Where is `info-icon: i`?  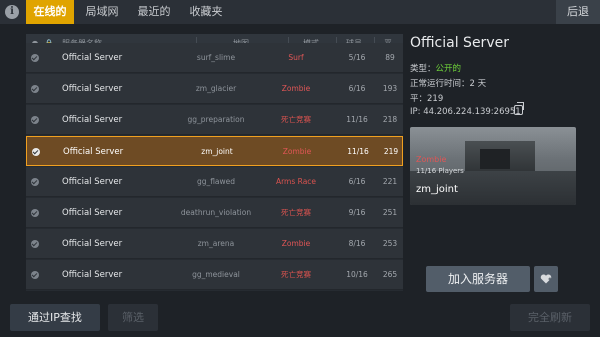 info-icon: i is located at coordinates (12, 12).